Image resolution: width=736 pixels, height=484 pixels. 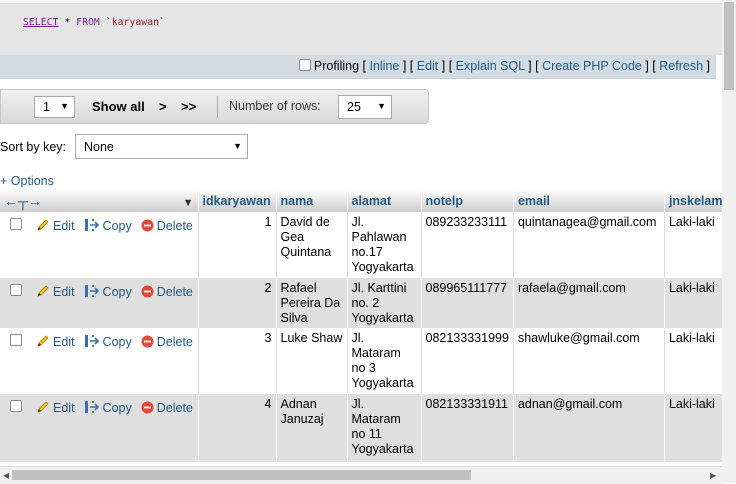 I want to click on cell-idkaryawan: 1, so click(x=237, y=245).